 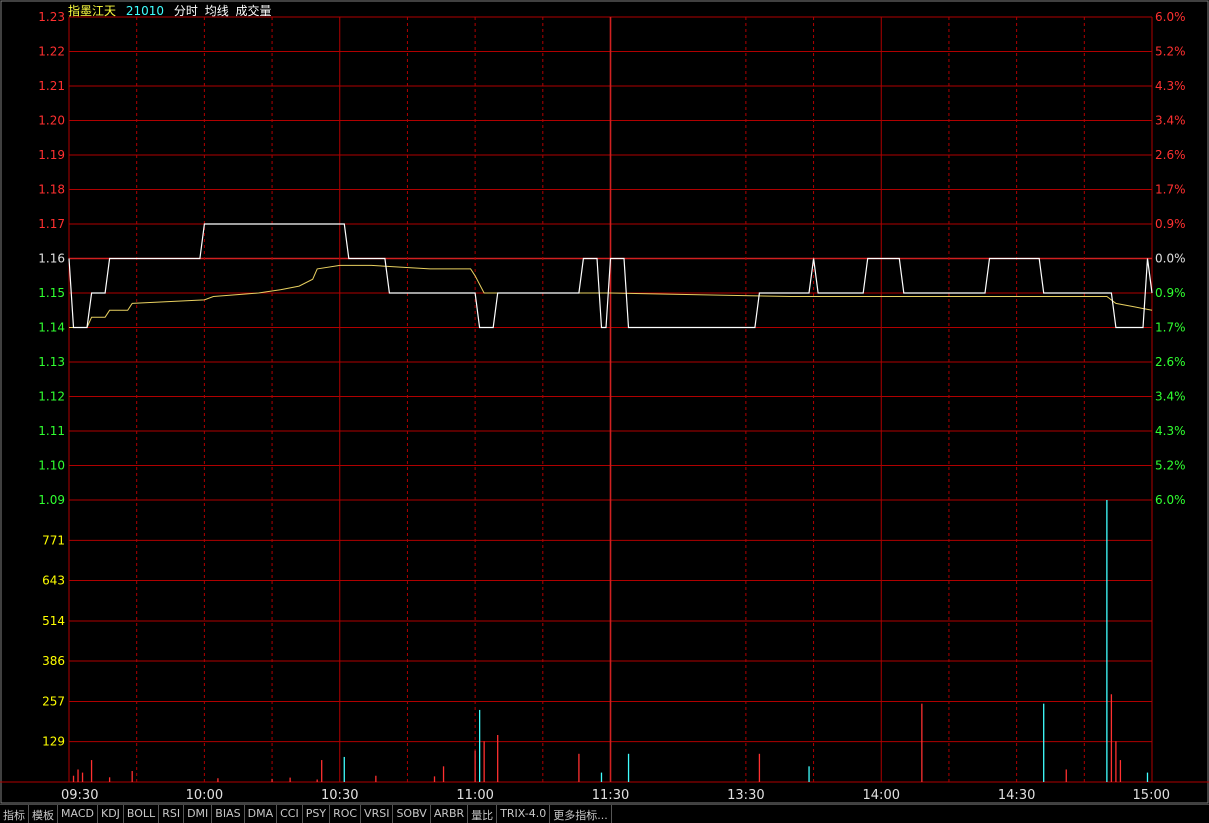 What do you see at coordinates (253, 11) in the screenshot?
I see `label-volume: 成交量` at bounding box center [253, 11].